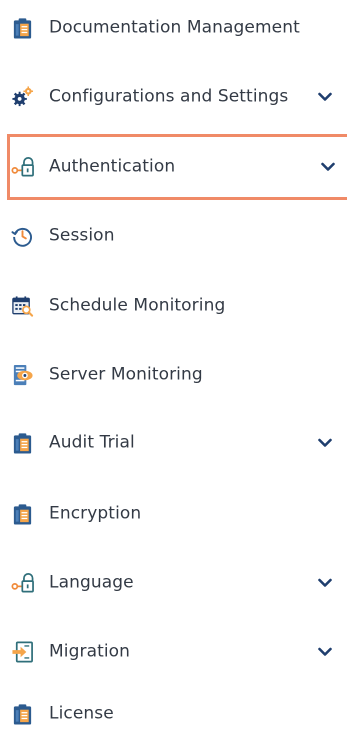 This screenshot has width=347, height=734. What do you see at coordinates (91, 582) in the screenshot?
I see `menu-item-label: Language` at bounding box center [91, 582].